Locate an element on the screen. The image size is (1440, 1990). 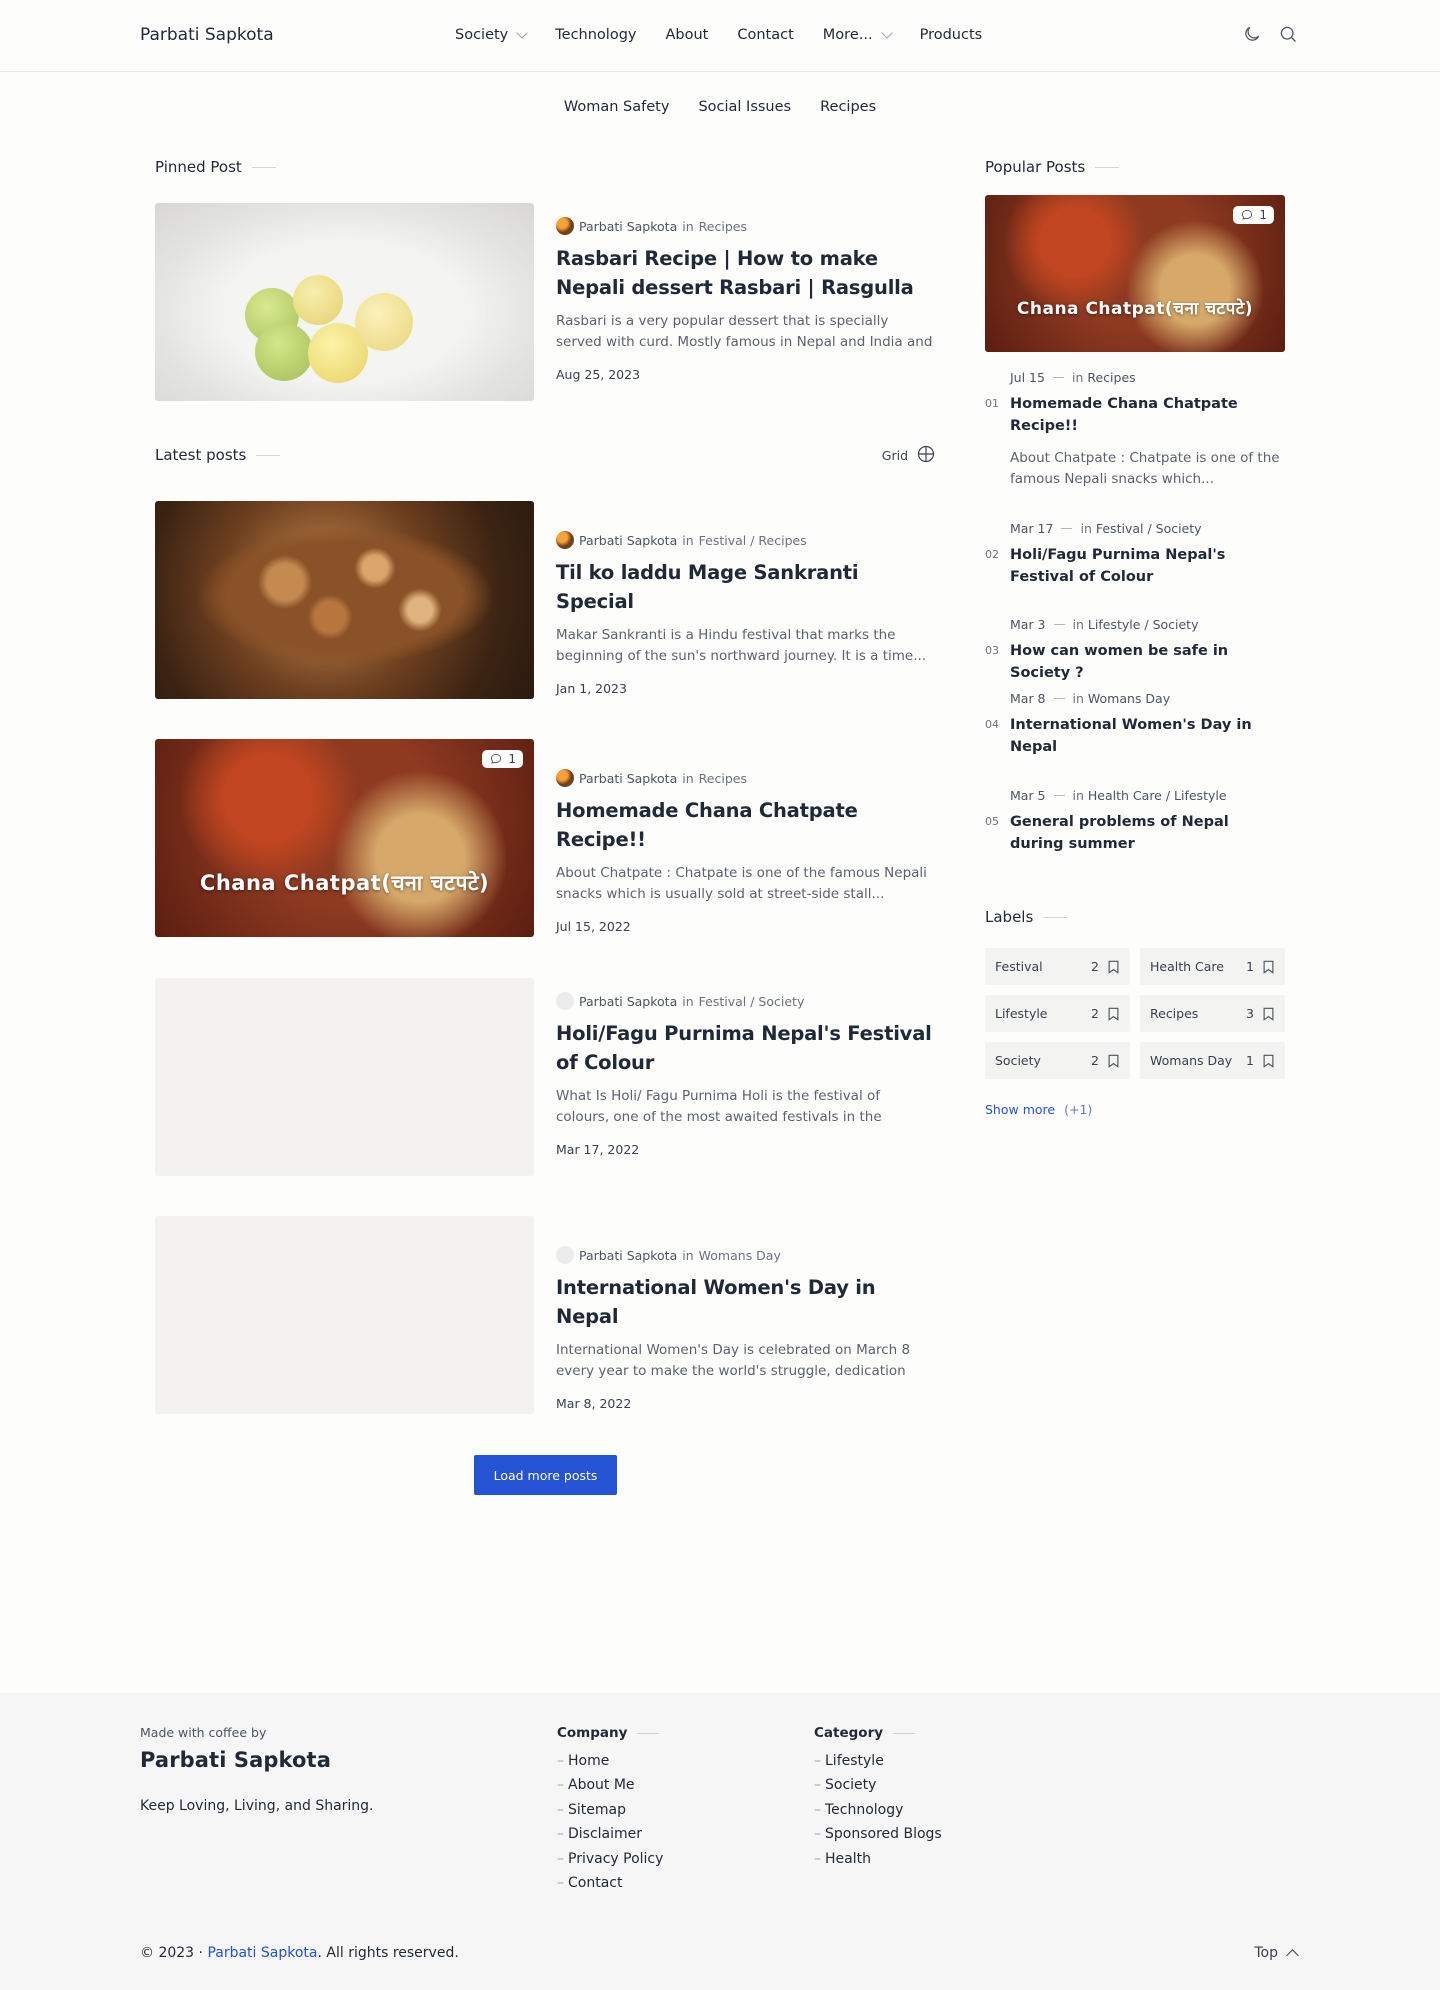
image-overlay-text: Chana Chatpat(चना चटपटे) is located at coordinates (344, 883).